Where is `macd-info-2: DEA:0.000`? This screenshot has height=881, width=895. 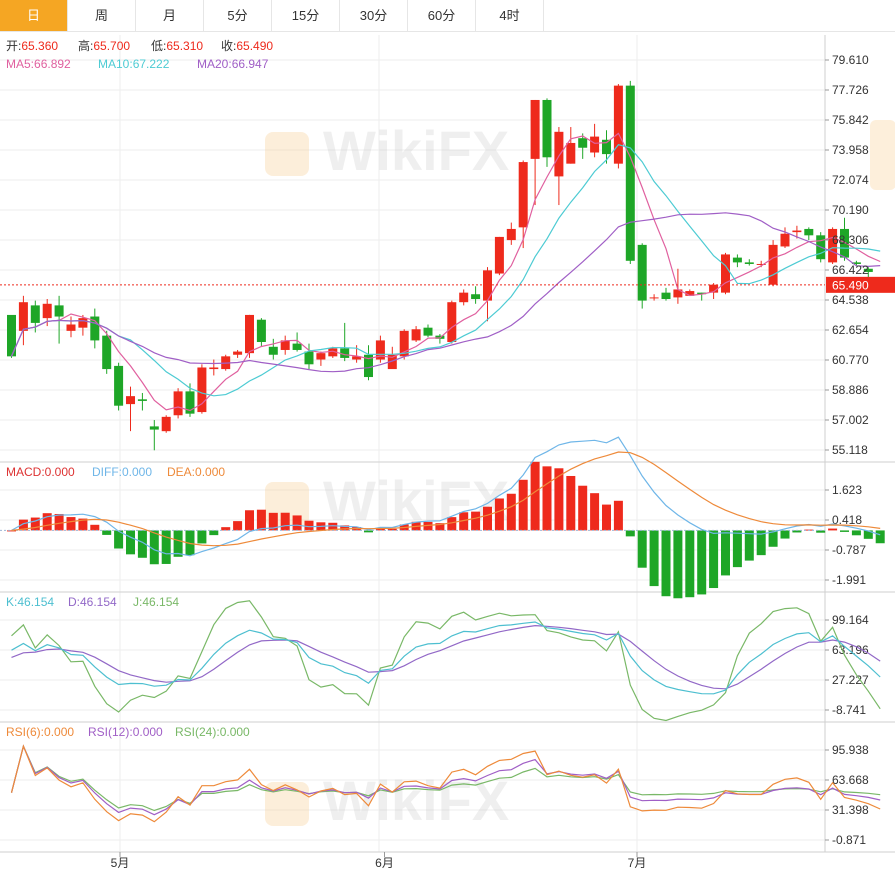 macd-info-2: DEA:0.000 is located at coordinates (196, 472).